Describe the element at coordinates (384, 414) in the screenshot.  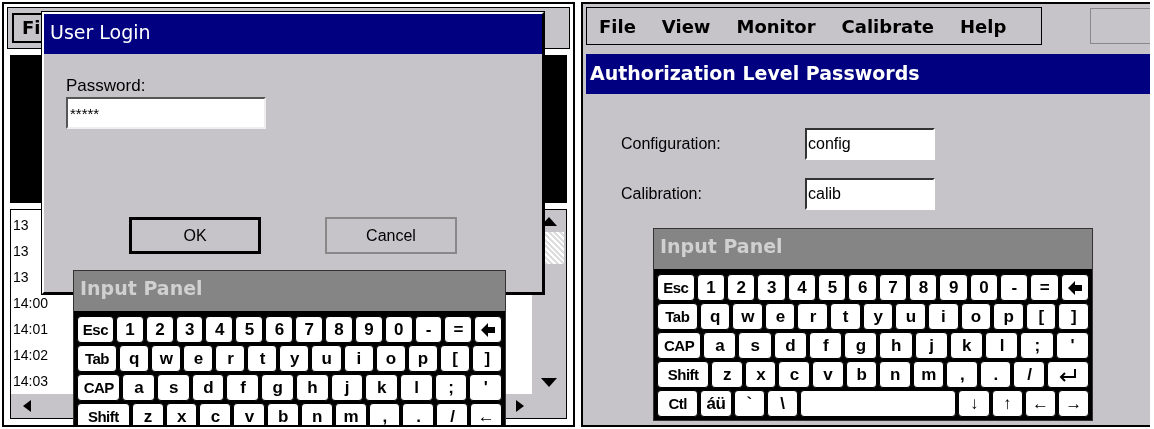
I see `keyboard-key: ,` at that location.